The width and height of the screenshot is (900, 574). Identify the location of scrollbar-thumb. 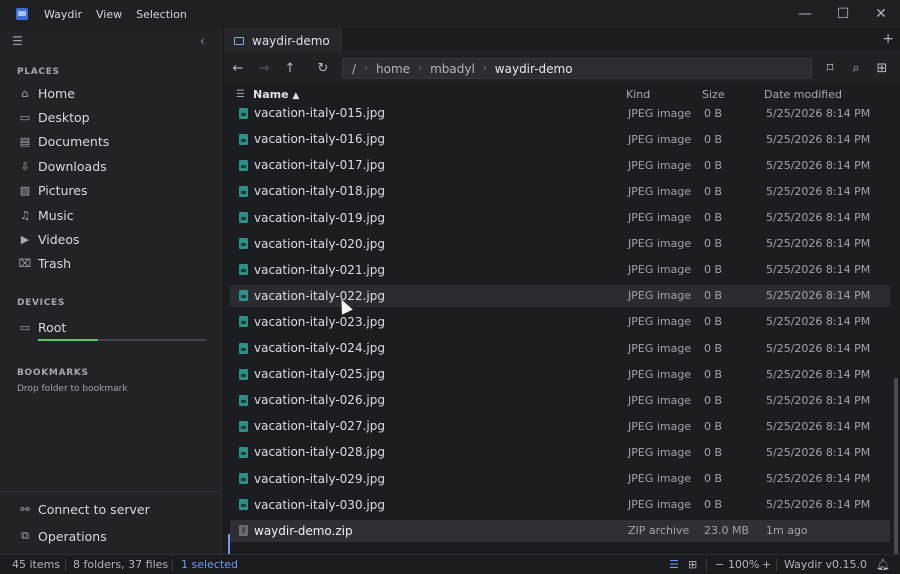
(896, 466).